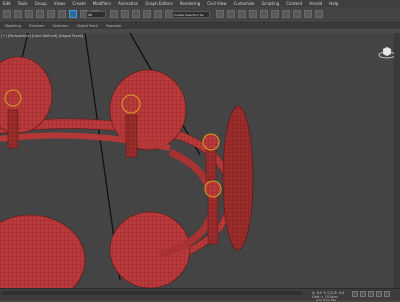 Image resolution: width=400 pixels, height=302 pixels. Describe the element at coordinates (18, 14) in the screenshot. I see `redo-icon` at that location.